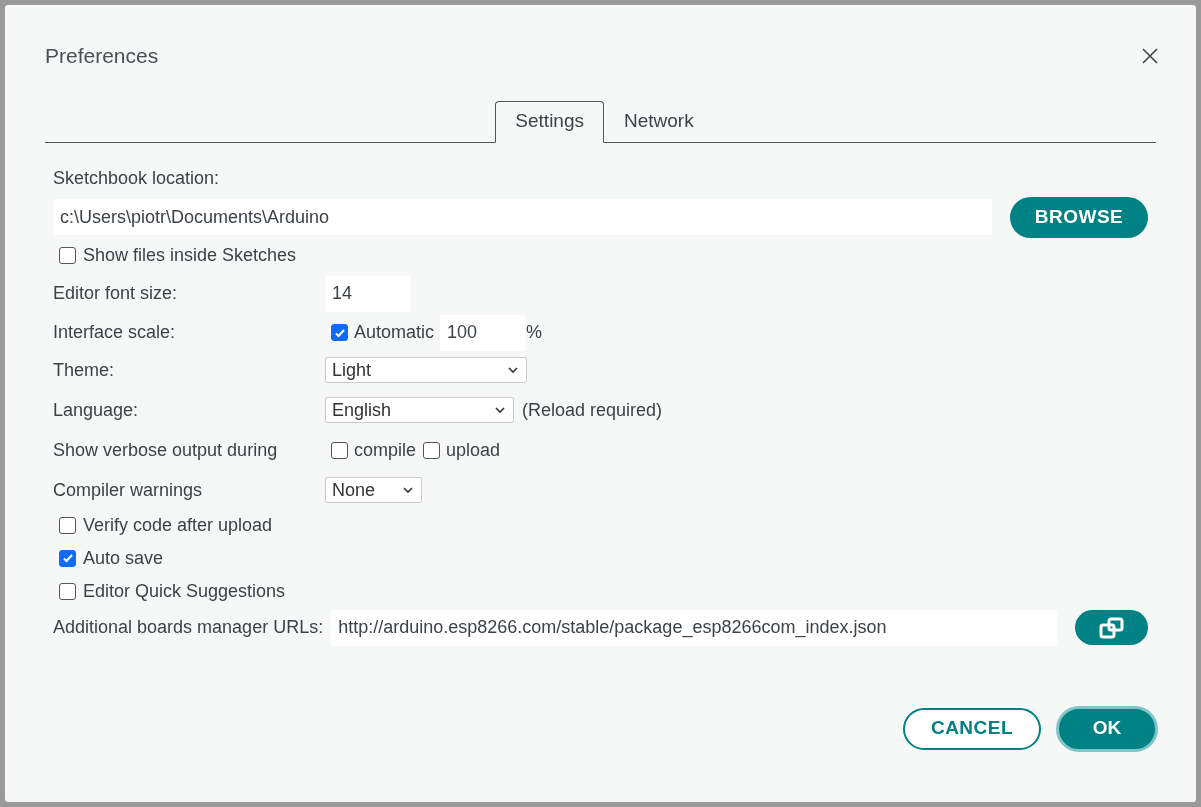 Image resolution: width=1201 pixels, height=807 pixels. Describe the element at coordinates (522, 217) in the screenshot. I see `input-field: c:\Users\piotr\Documents\Arduino` at that location.